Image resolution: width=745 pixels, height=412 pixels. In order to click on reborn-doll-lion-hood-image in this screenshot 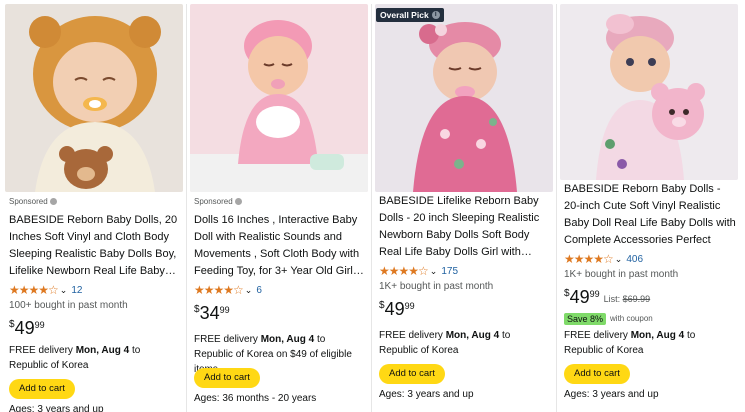, I will do `click(94, 98)`.